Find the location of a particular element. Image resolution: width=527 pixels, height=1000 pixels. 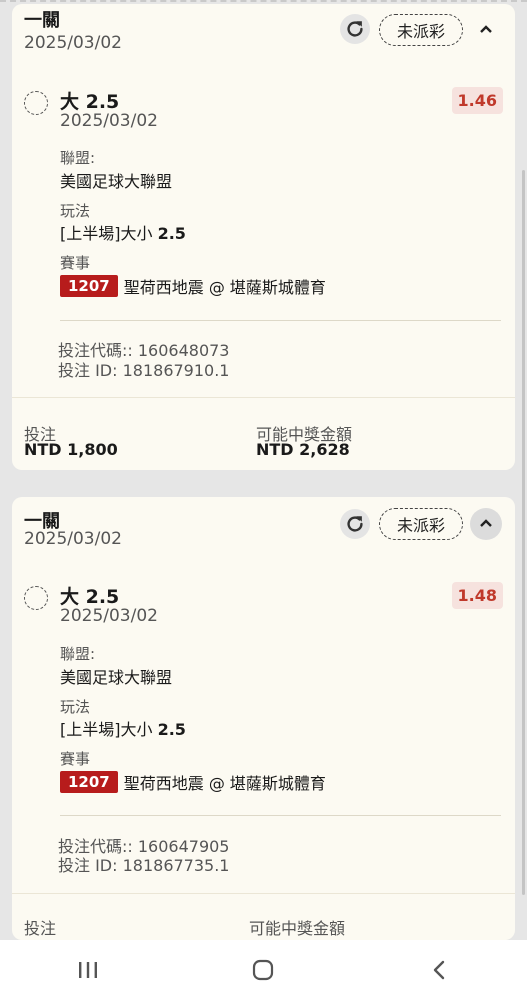

payout-value: NTD 2,628 is located at coordinates (303, 449).